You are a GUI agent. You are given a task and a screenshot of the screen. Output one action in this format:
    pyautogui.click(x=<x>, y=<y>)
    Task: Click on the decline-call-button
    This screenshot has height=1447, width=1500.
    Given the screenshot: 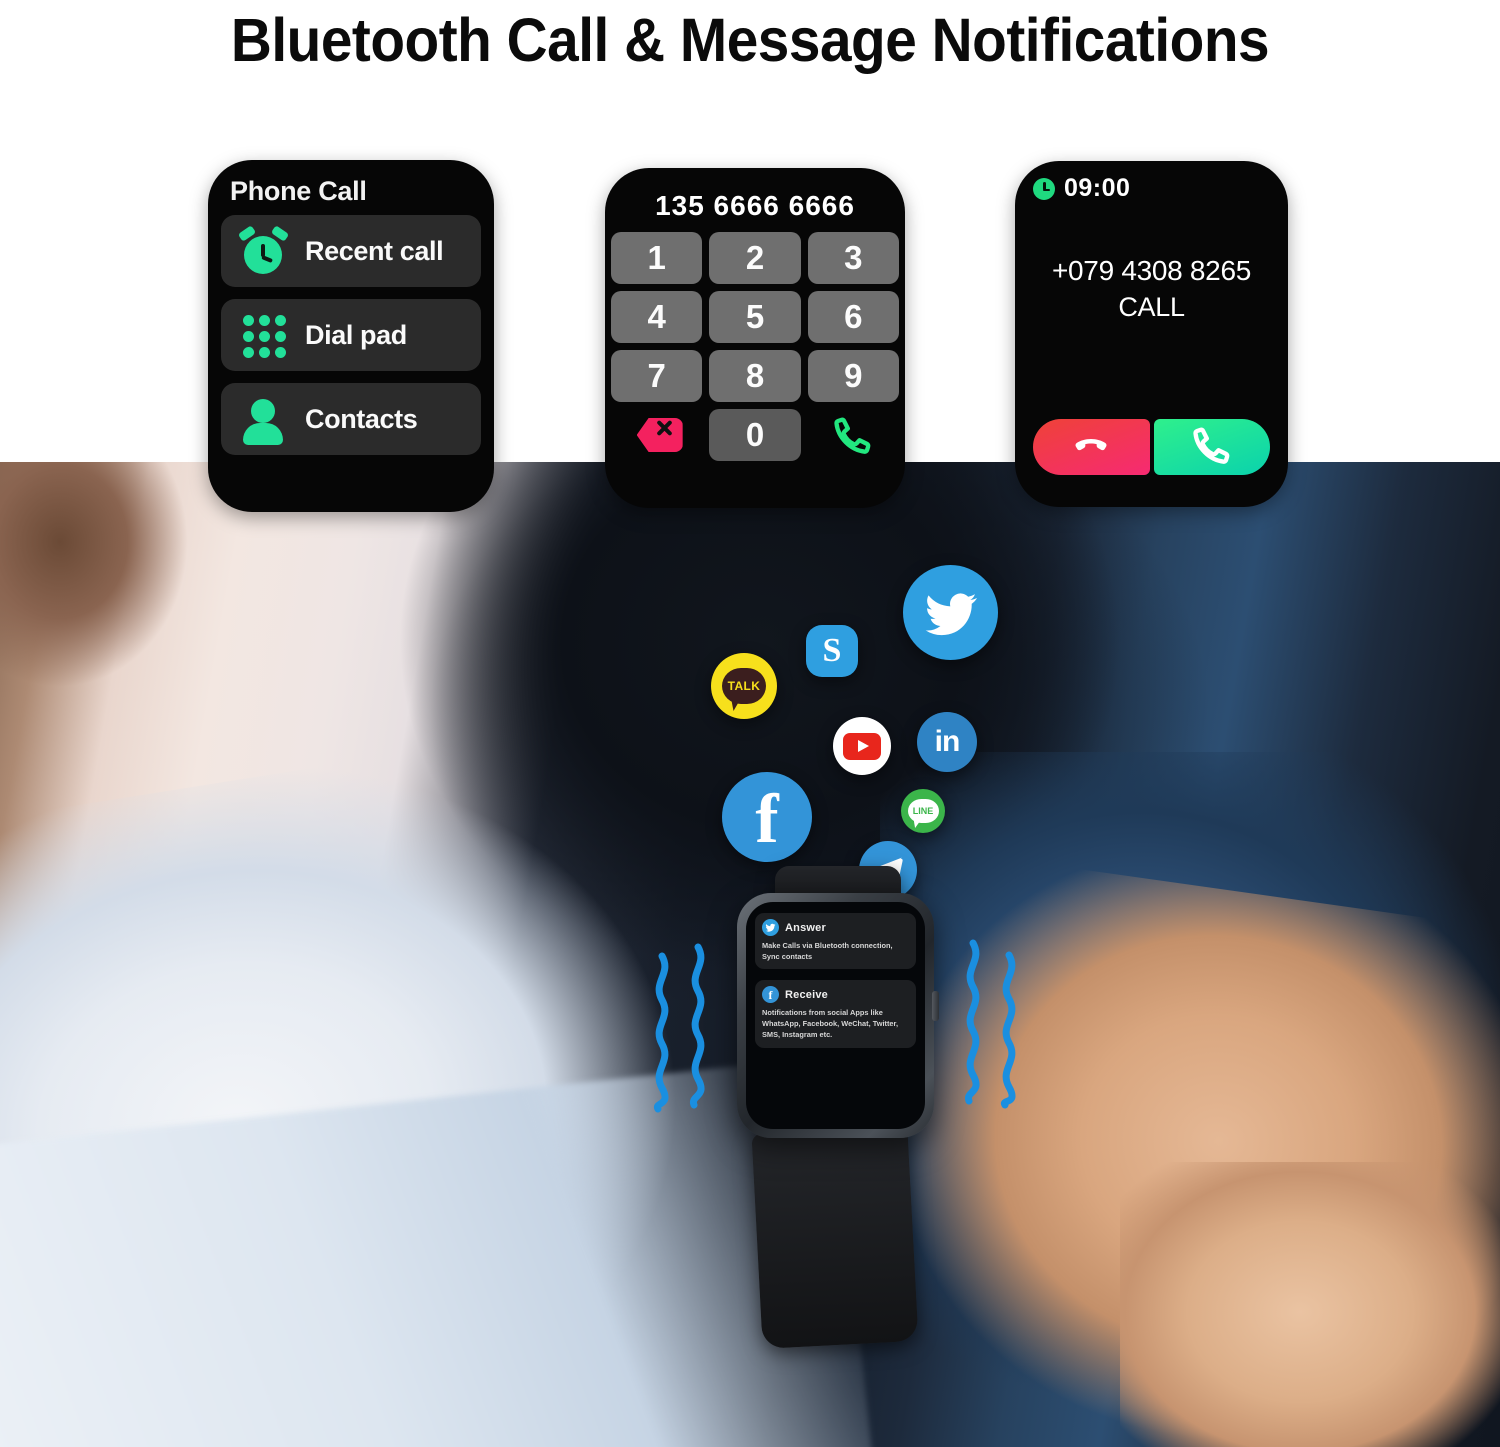 What is the action you would take?
    pyautogui.click(x=1091, y=447)
    